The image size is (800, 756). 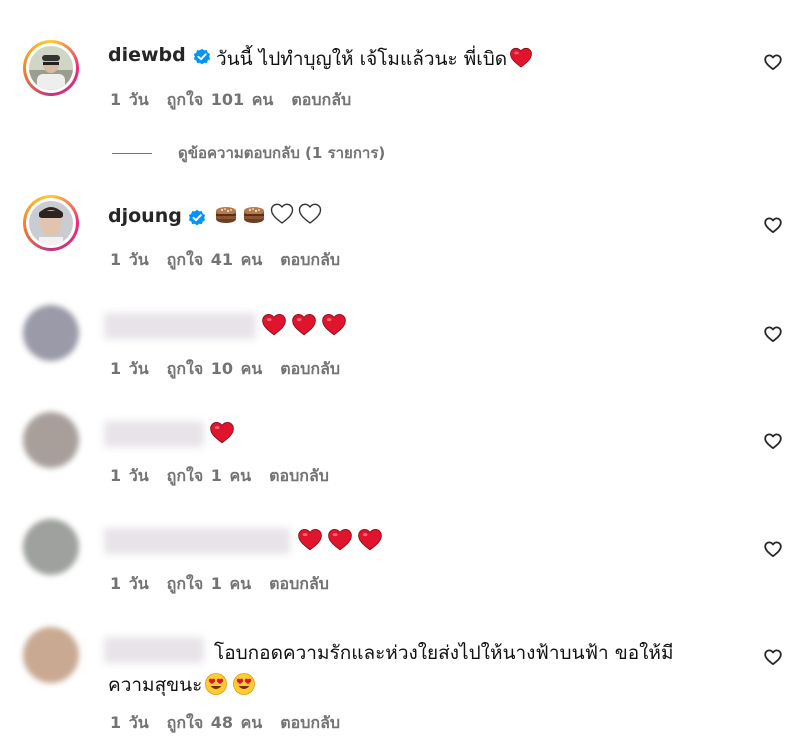 What do you see at coordinates (132, 153) in the screenshot?
I see `divider` at bounding box center [132, 153].